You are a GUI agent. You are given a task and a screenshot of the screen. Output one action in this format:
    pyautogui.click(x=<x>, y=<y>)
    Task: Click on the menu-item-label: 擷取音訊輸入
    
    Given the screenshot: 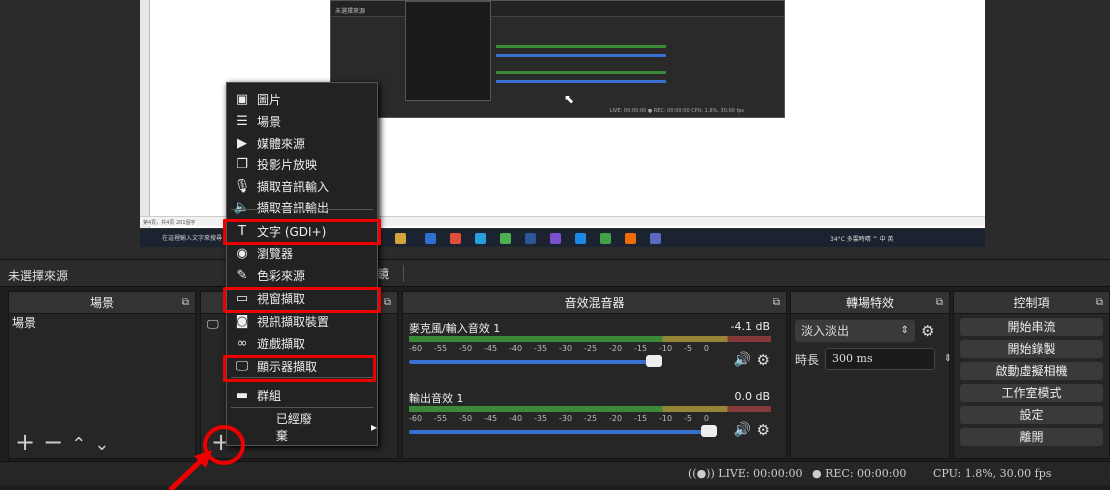 What is the action you would take?
    pyautogui.click(x=293, y=186)
    